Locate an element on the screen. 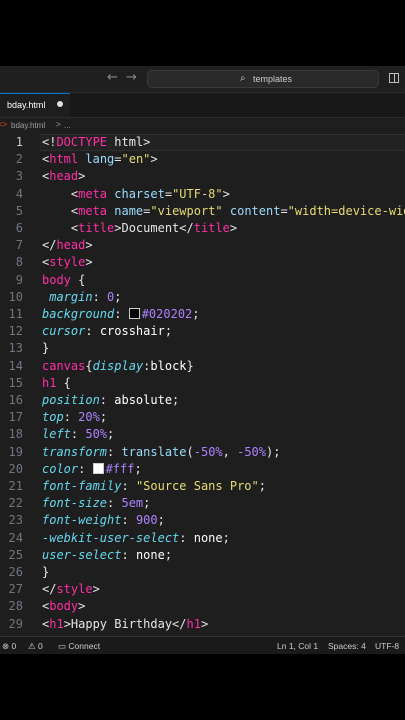  code-line: 3 <head> is located at coordinates (202, 176).